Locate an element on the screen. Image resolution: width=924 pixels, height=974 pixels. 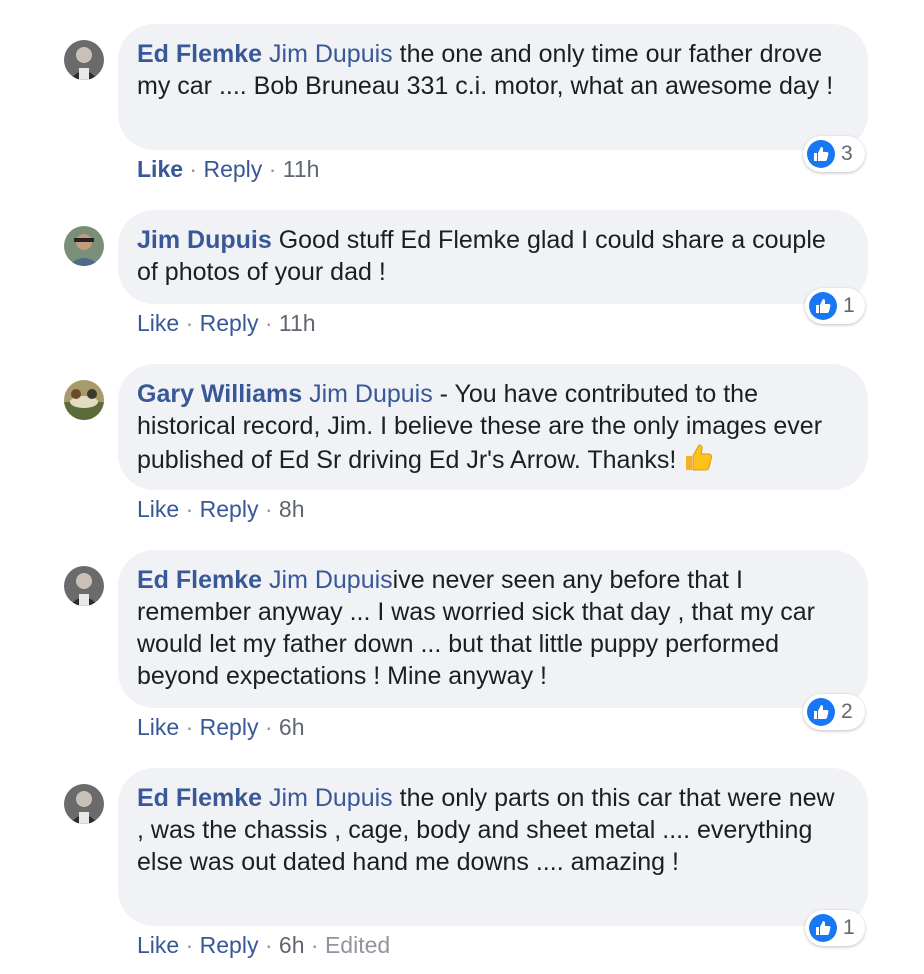
comment-author: Jim Dupuis is located at coordinates (204, 240).